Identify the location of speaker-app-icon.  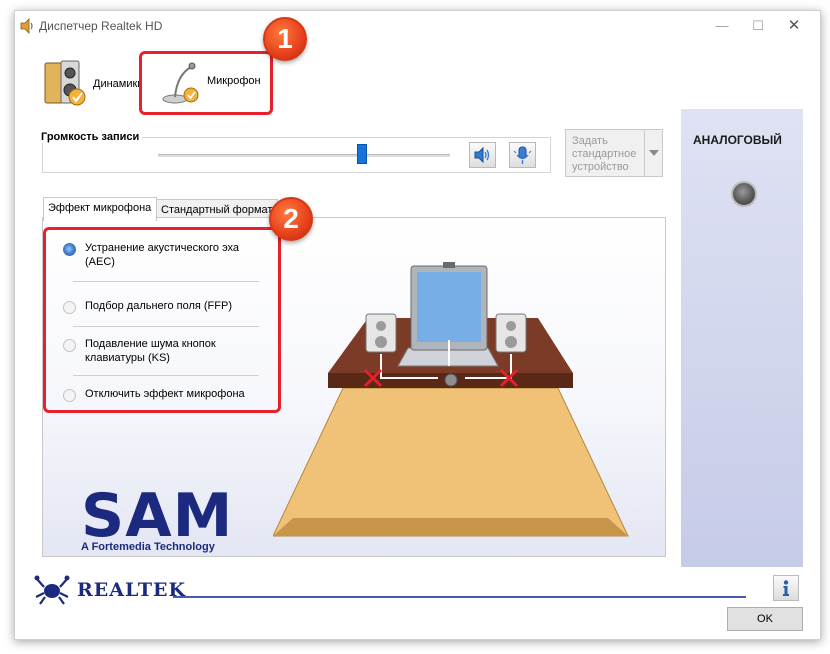
(26, 26).